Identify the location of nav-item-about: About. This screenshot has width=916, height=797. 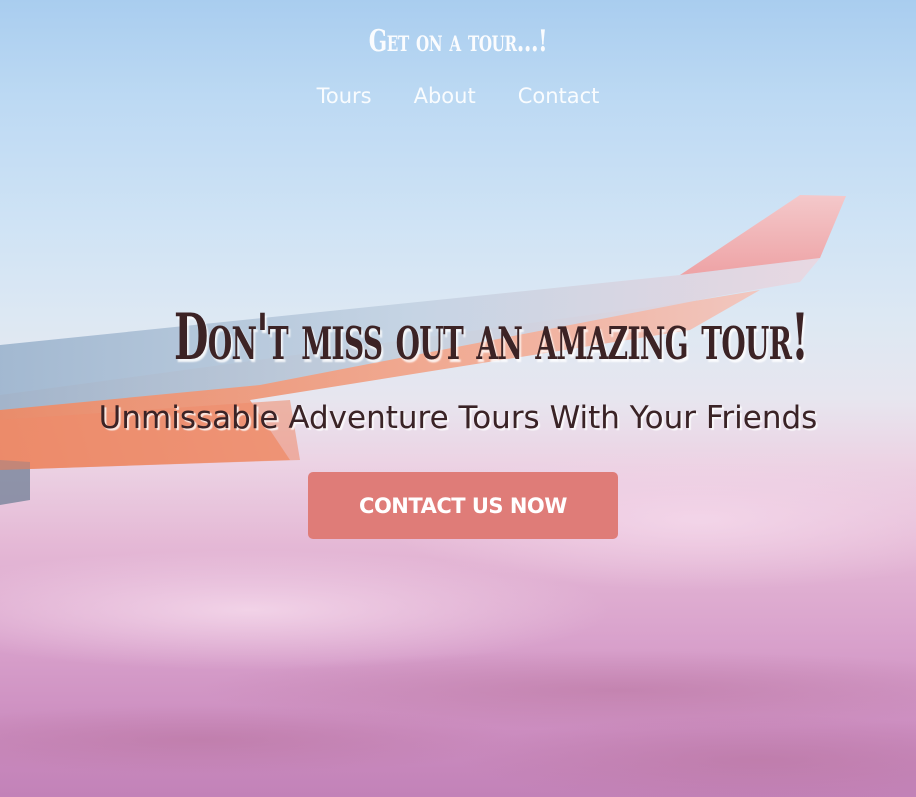
(445, 96).